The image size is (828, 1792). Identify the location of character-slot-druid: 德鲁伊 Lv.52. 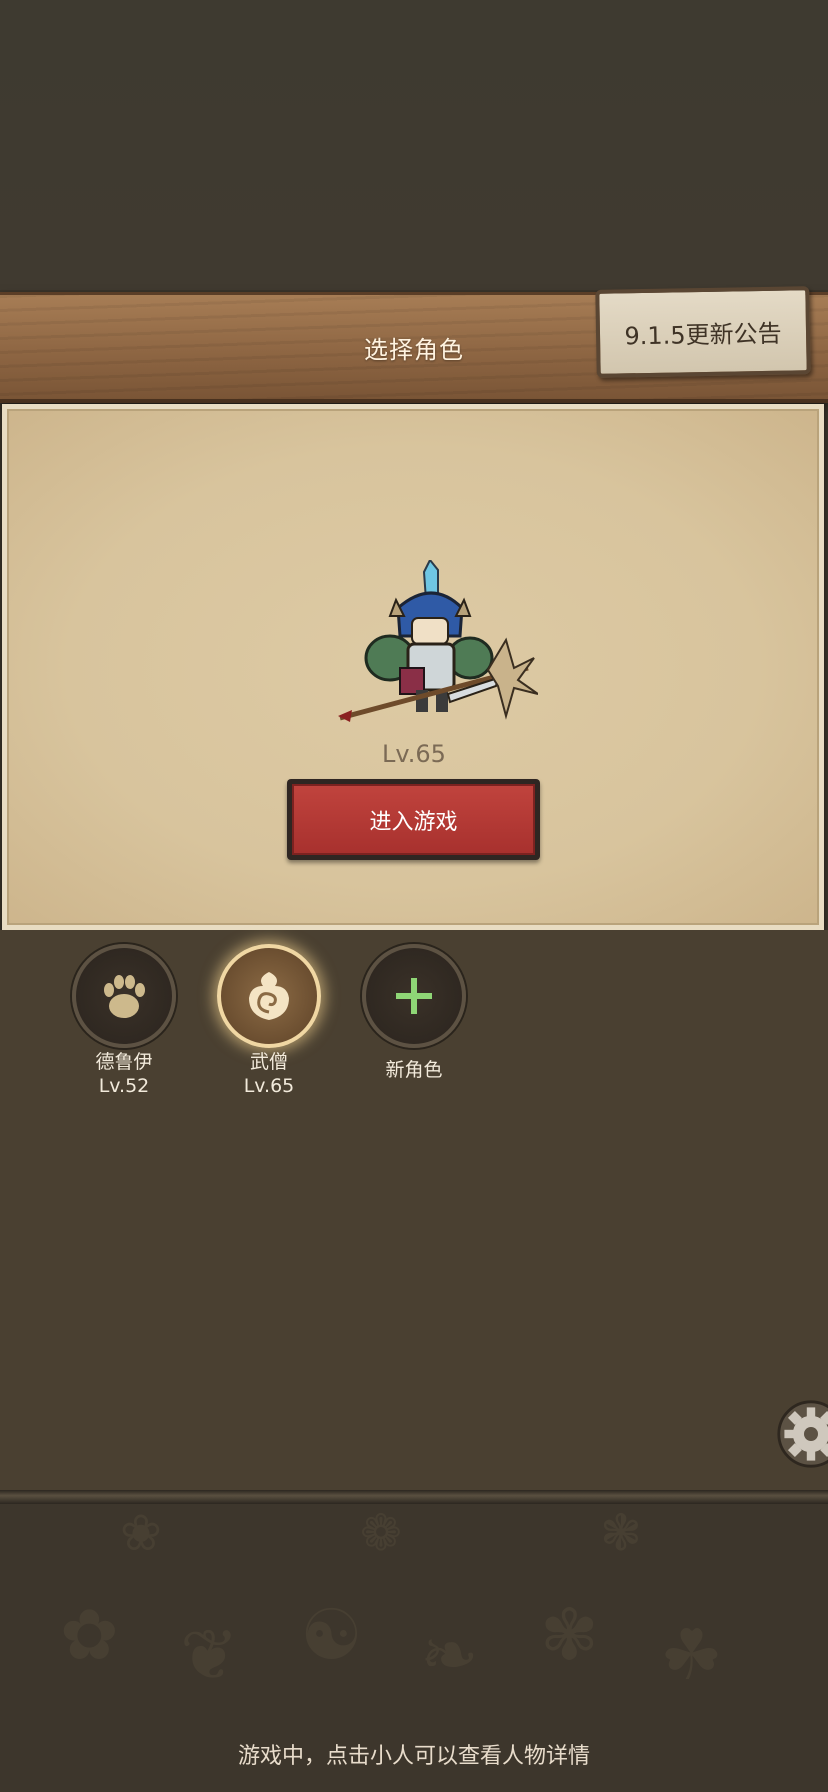
(124, 1021).